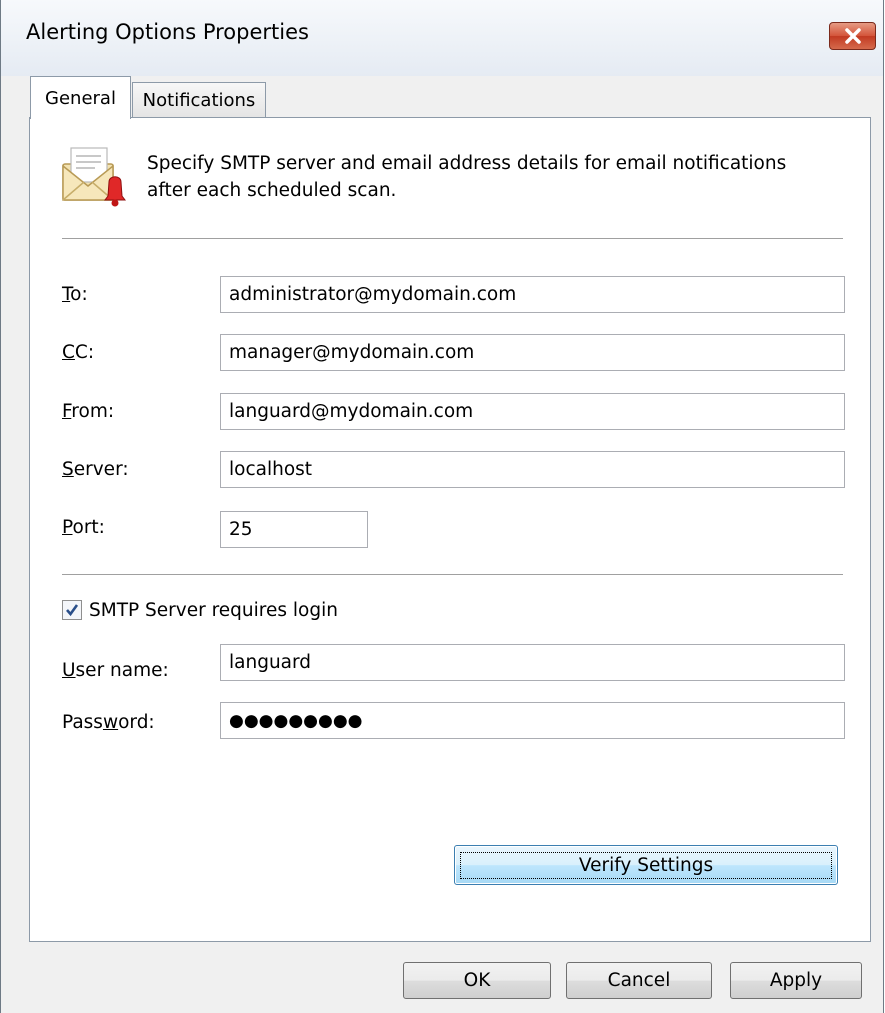 This screenshot has width=885, height=1013. I want to click on cancel-button: Cancel, so click(639, 980).